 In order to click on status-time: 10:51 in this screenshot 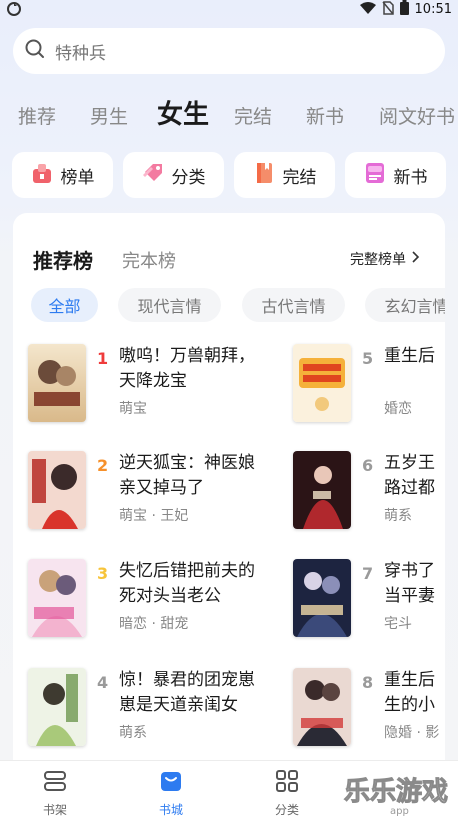, I will do `click(433, 9)`.